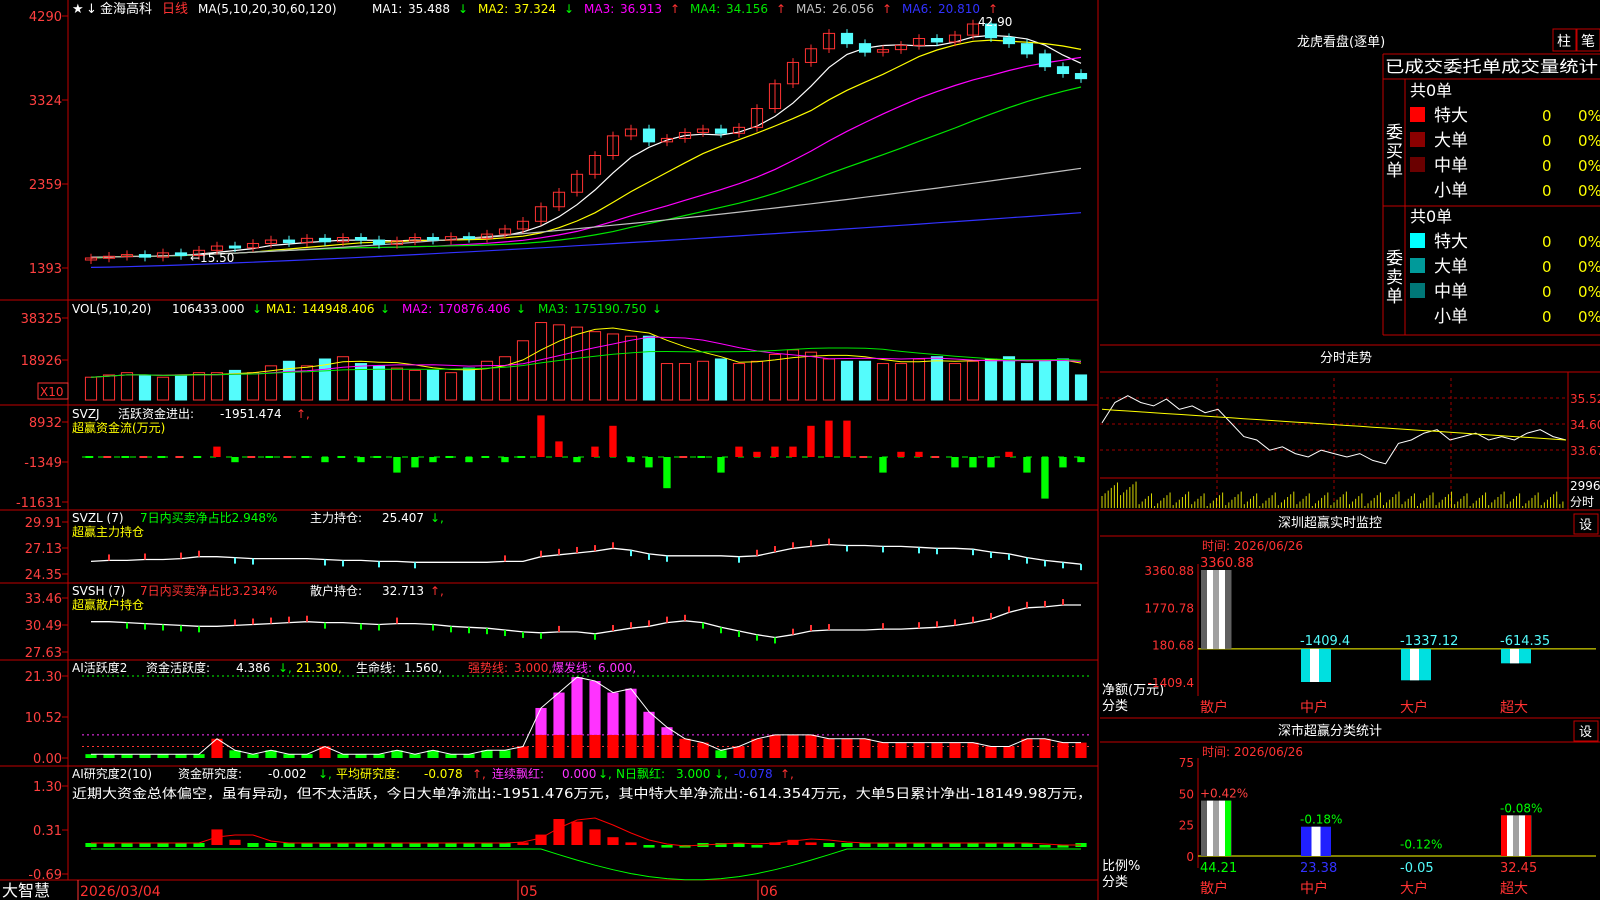 Image resolution: width=1600 pixels, height=900 pixels. What do you see at coordinates (429, 9) in the screenshot?
I see `ma-value: 35.488` at bounding box center [429, 9].